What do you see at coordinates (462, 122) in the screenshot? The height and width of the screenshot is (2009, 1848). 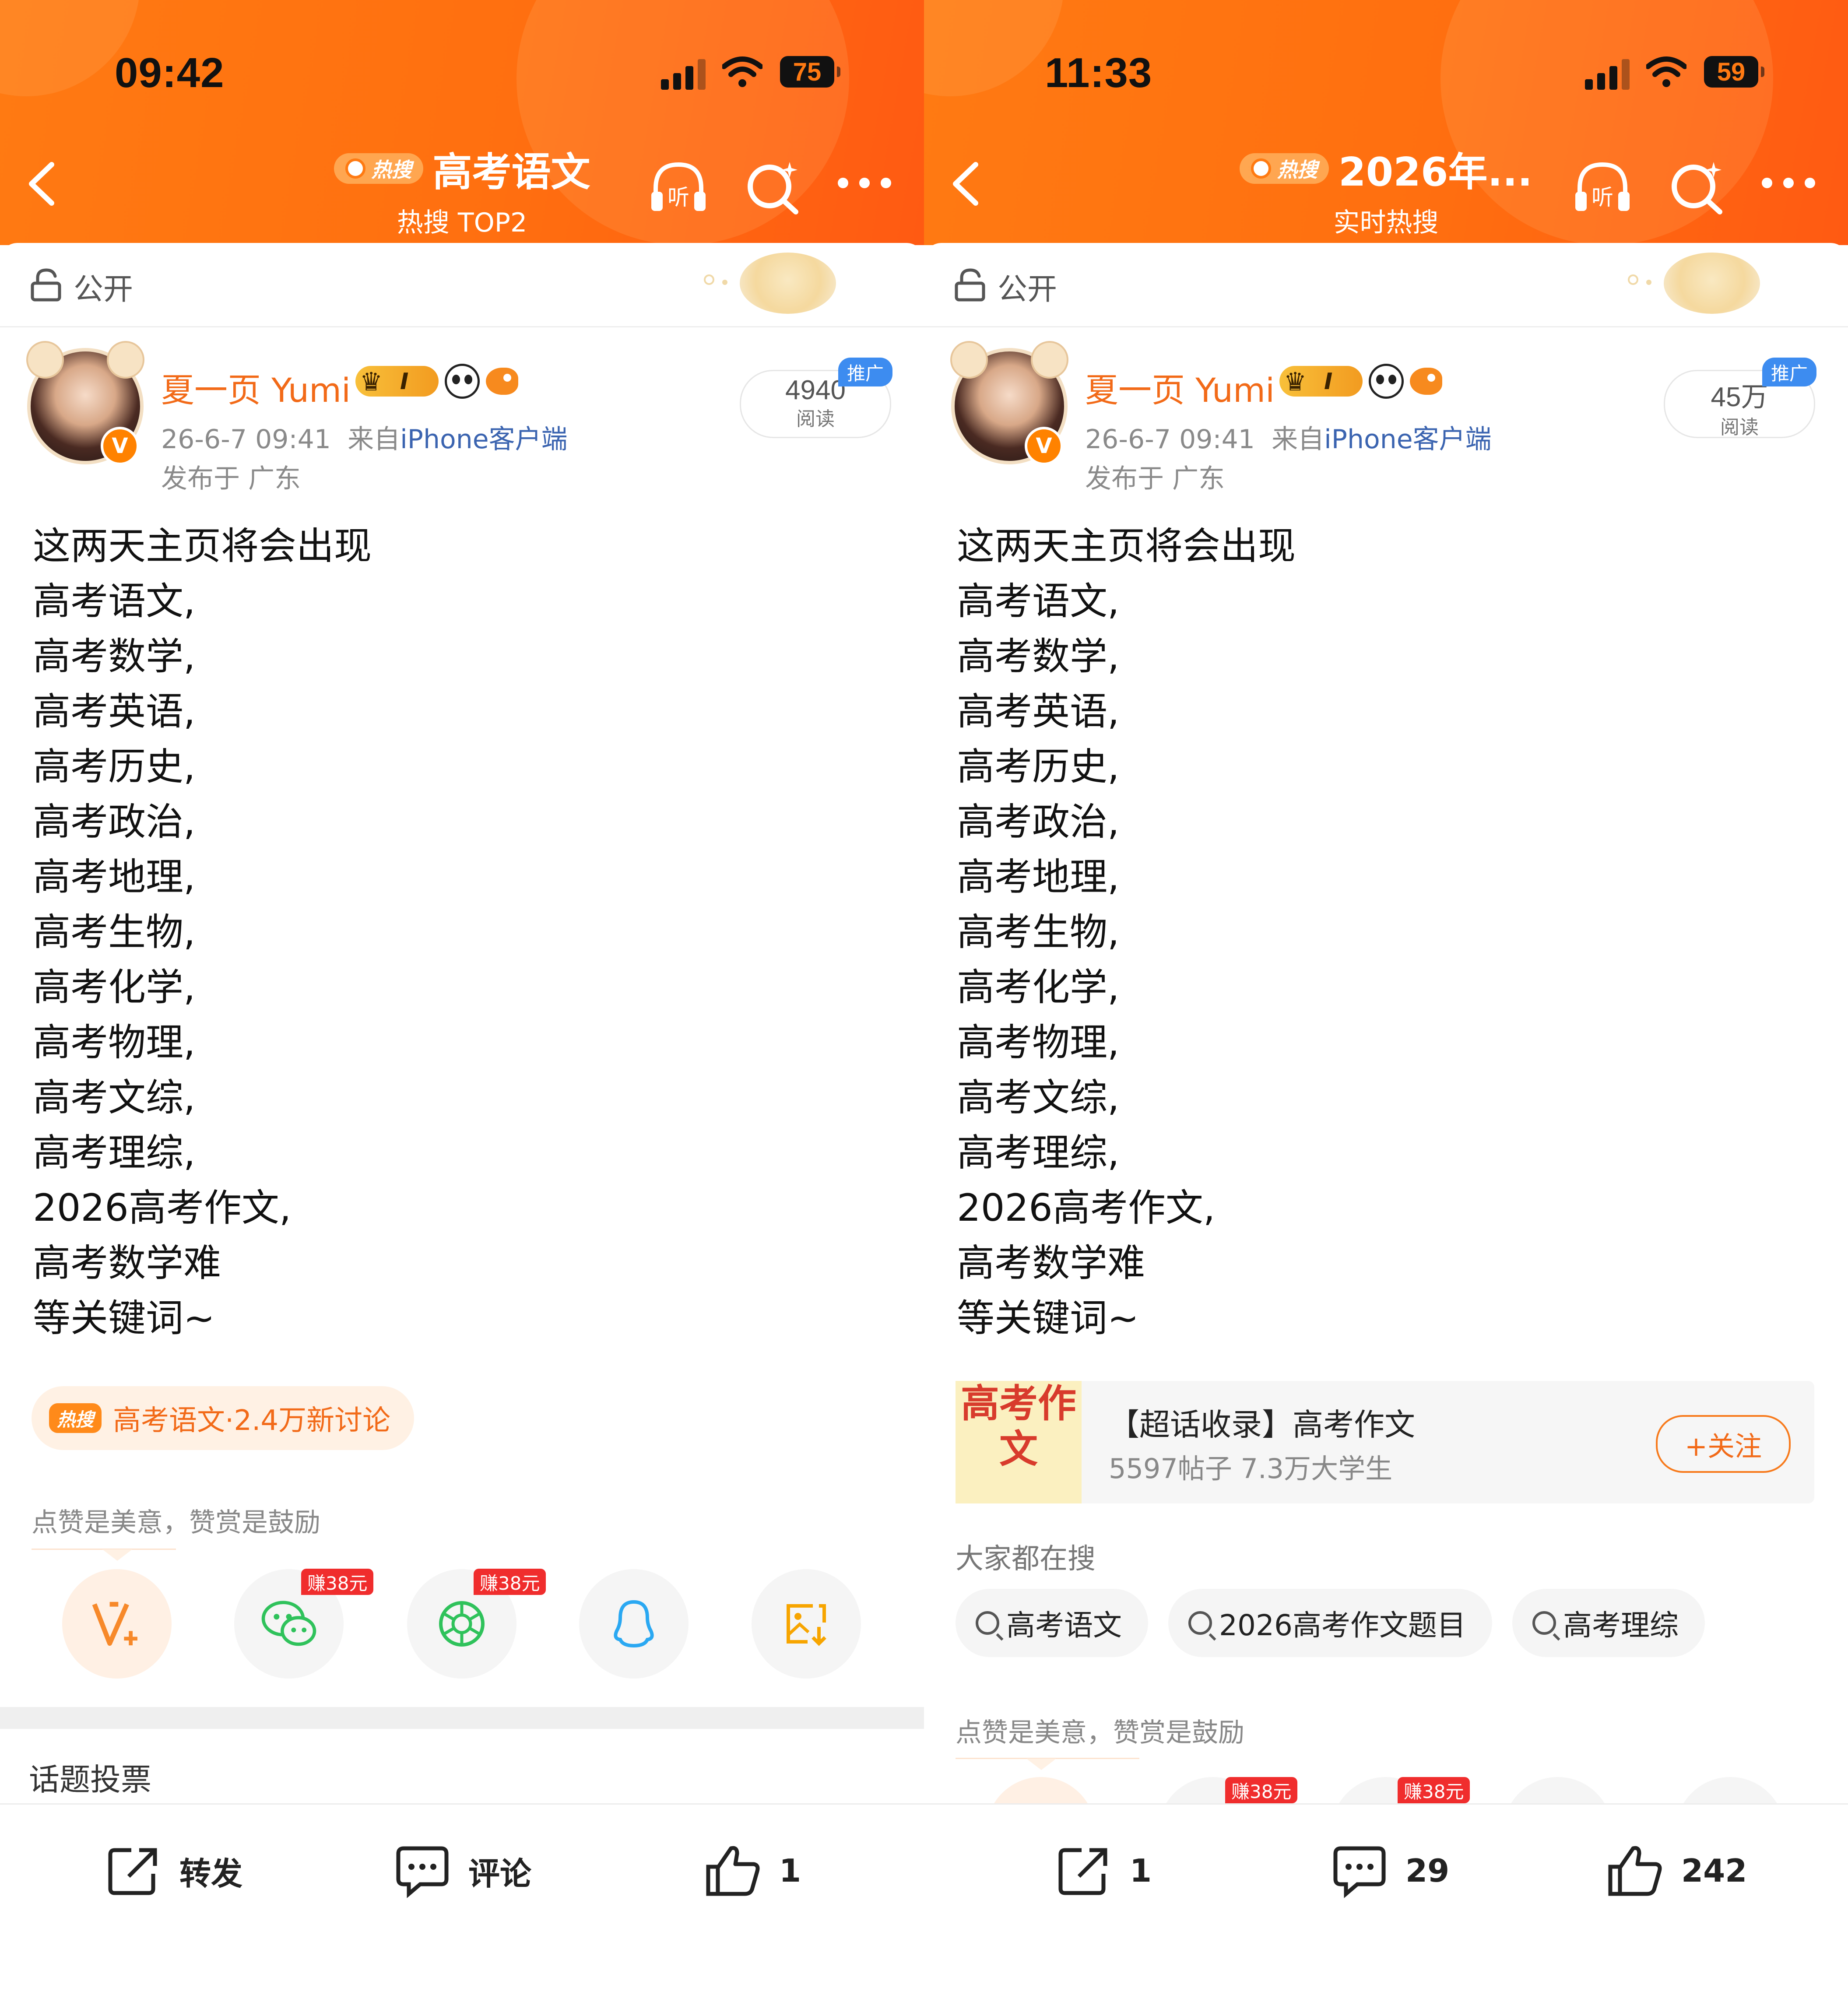 I see `header: 09:42 75 热搜 高考语文 热搜 TOP2 听` at bounding box center [462, 122].